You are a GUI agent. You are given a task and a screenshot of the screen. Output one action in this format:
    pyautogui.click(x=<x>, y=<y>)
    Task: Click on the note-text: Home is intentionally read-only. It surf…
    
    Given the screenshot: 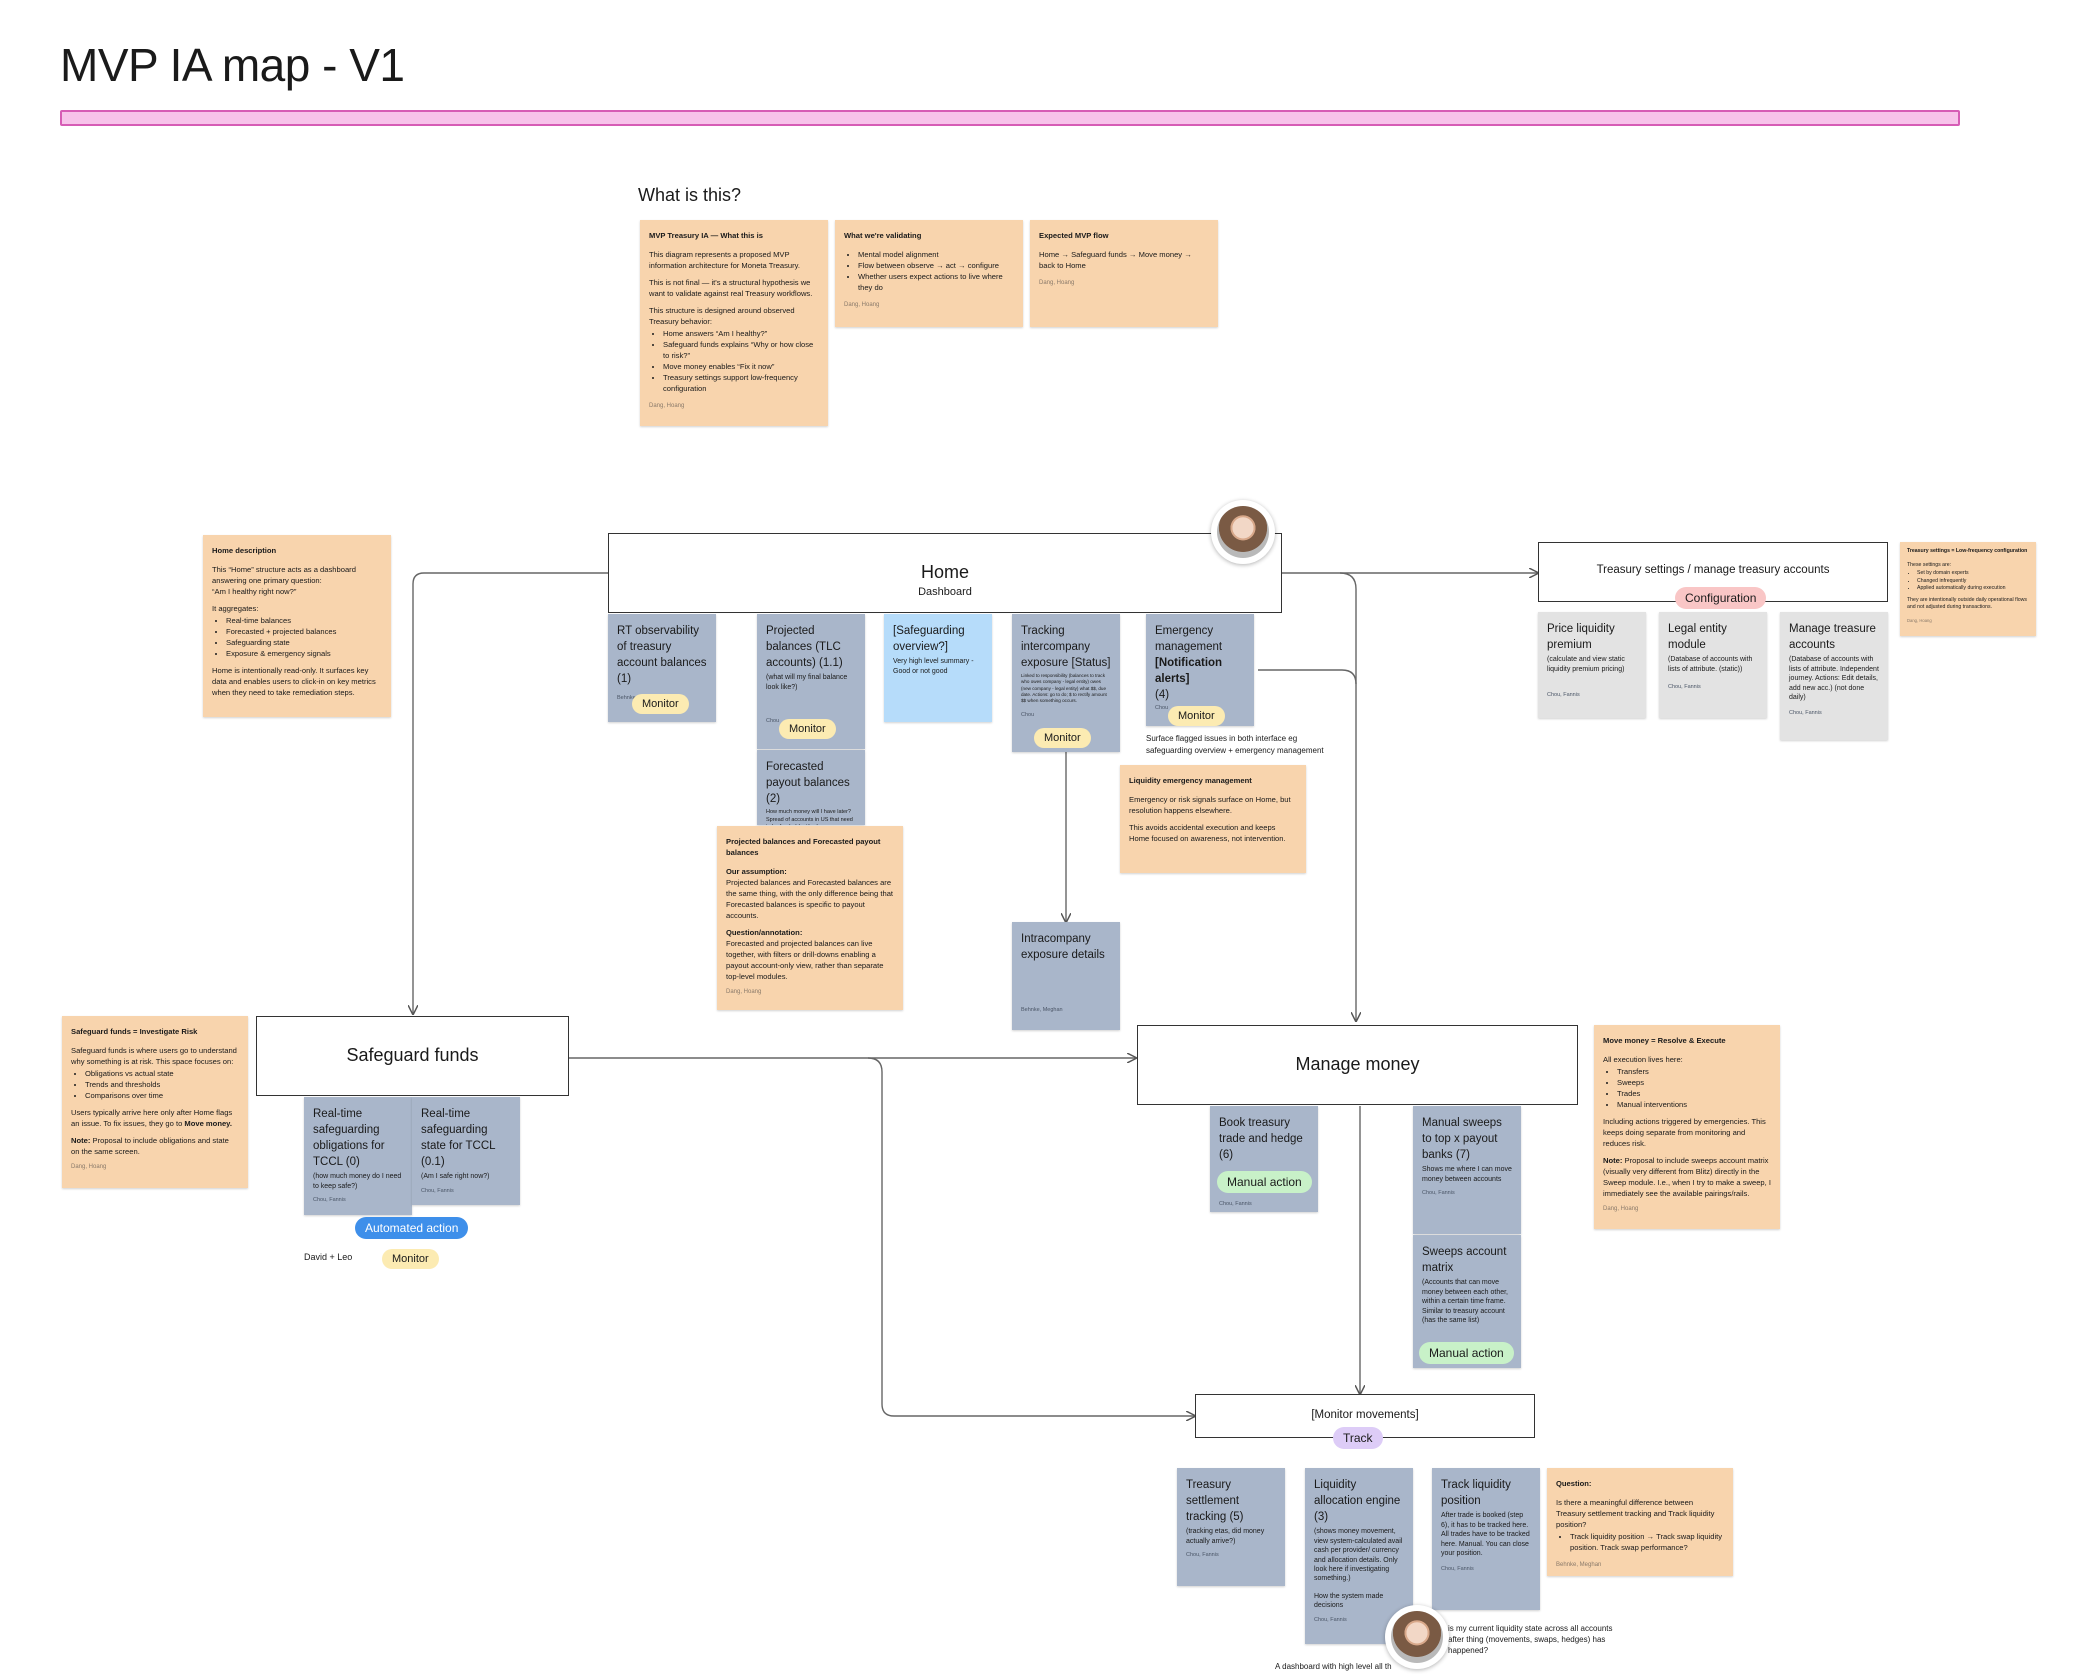 What is the action you would take?
    pyautogui.click(x=294, y=681)
    